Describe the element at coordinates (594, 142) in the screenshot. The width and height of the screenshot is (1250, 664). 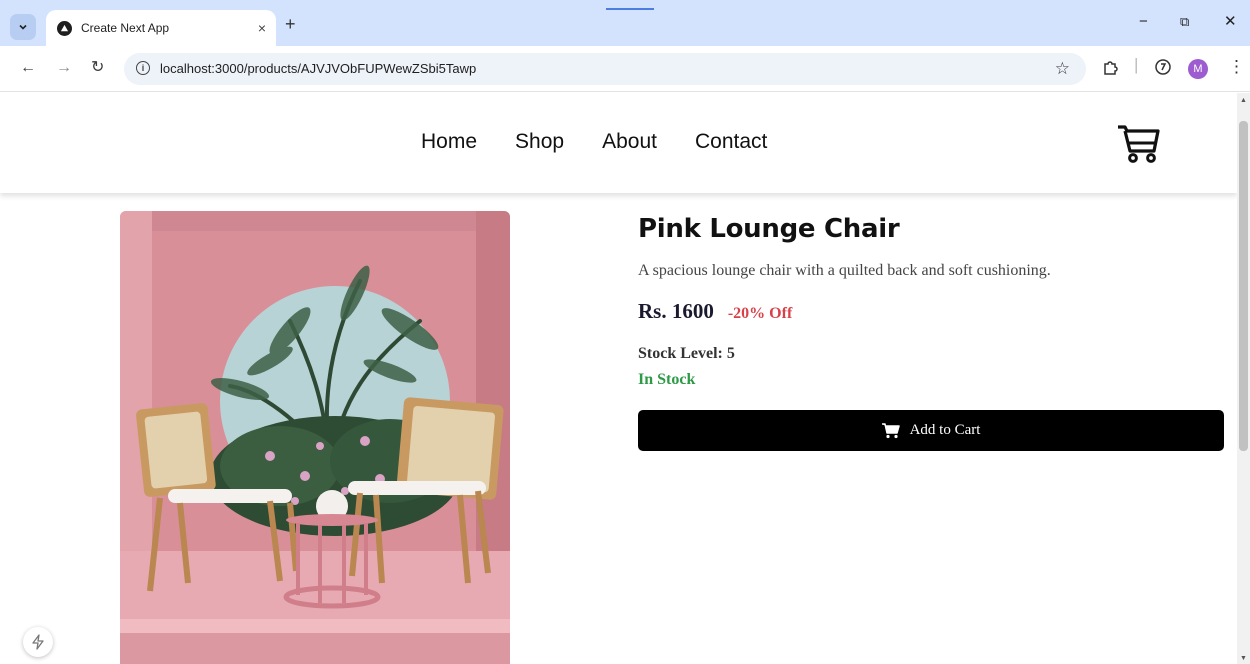
I see `main-nav: Home Shop About Contact` at that location.